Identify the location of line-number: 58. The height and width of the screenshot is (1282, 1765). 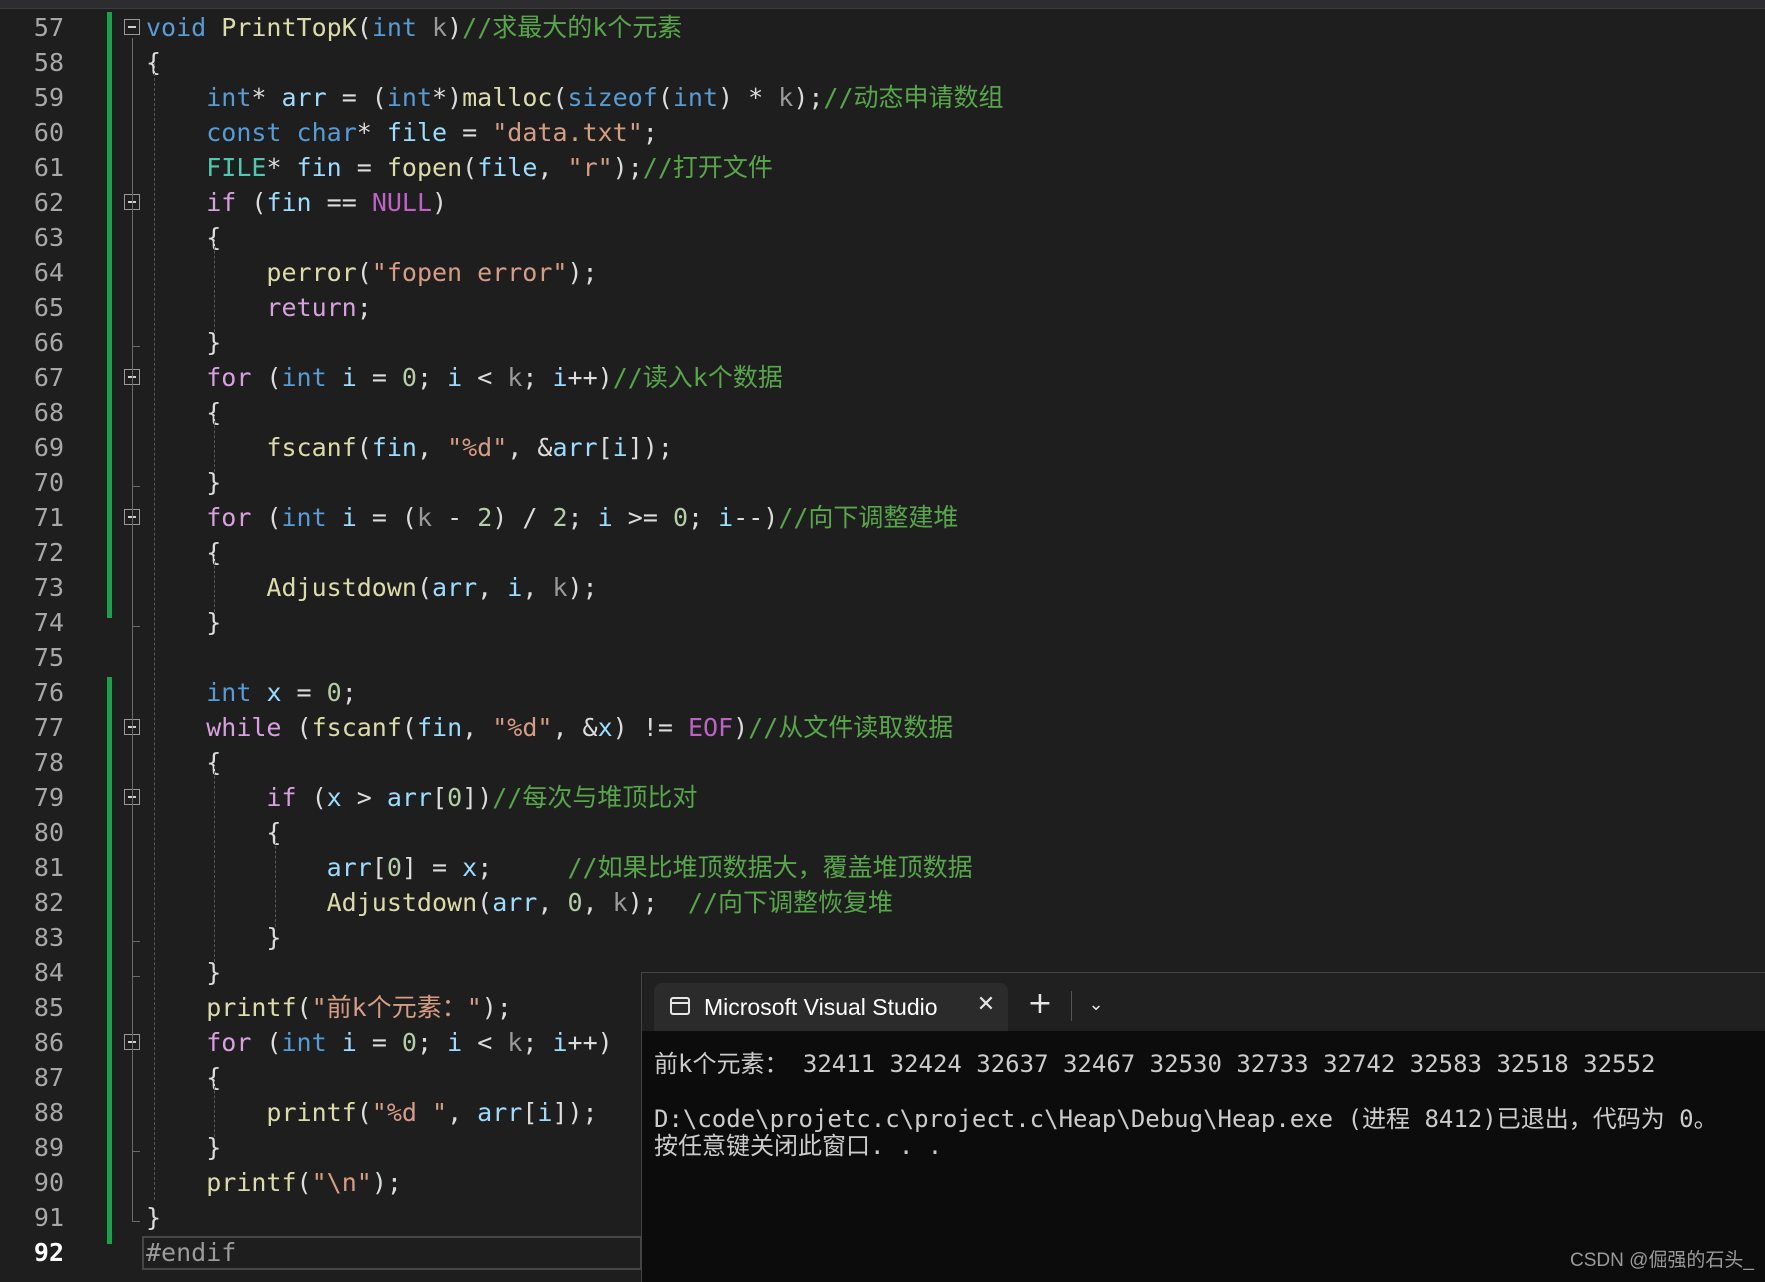
(48, 62).